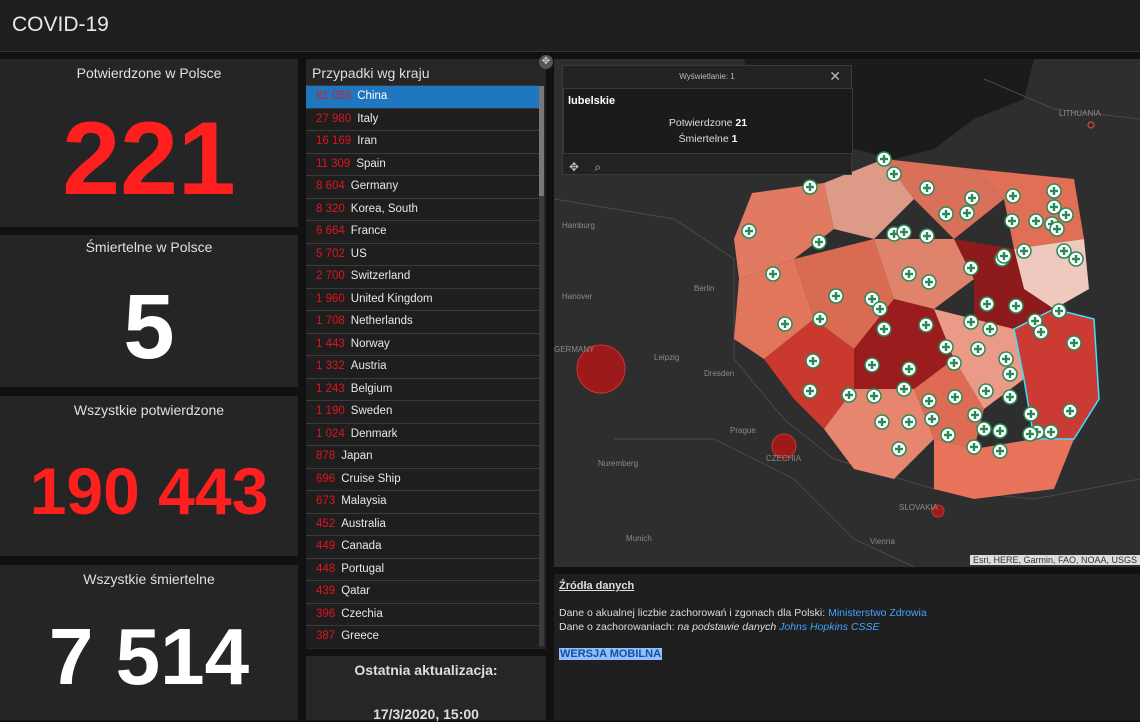 The width and height of the screenshot is (1140, 722). What do you see at coordinates (422, 321) in the screenshot?
I see `country-list-item: 1 708 Netherlands` at bounding box center [422, 321].